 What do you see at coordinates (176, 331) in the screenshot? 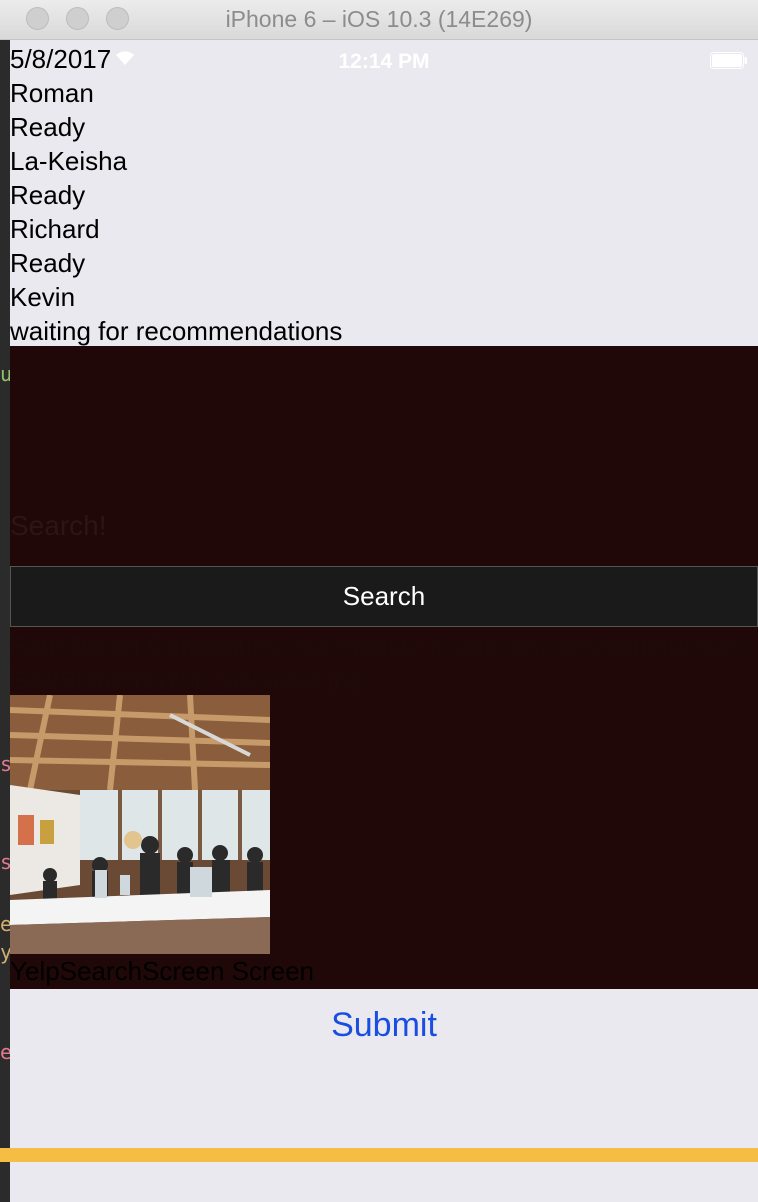
I see `member-status: waiting for recommendations` at bounding box center [176, 331].